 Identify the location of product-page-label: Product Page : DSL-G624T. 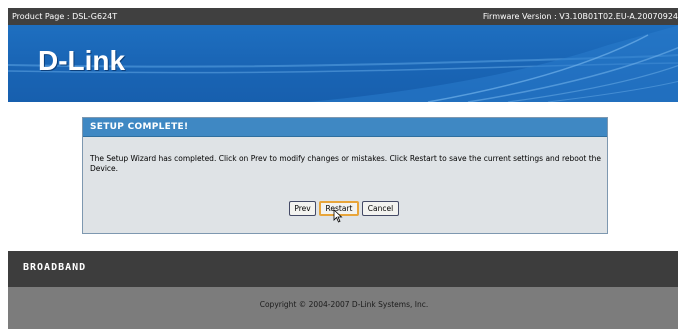
(65, 16).